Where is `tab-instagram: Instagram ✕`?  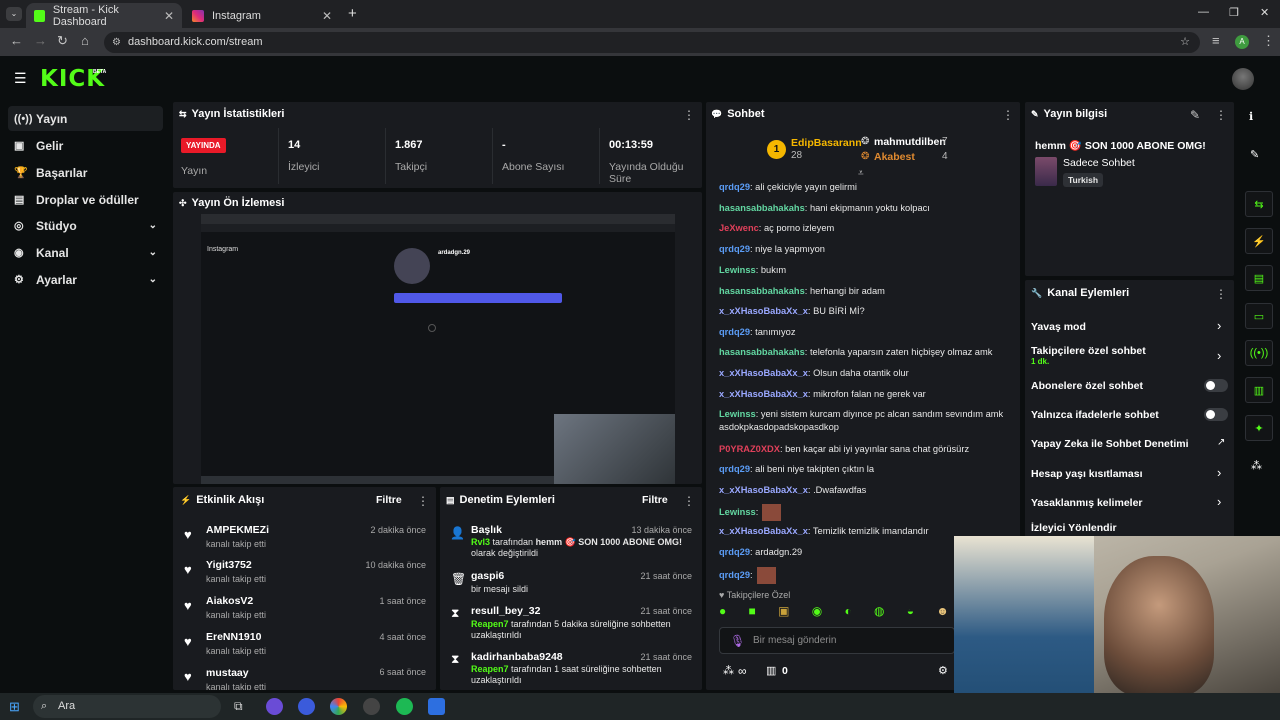
tab-instagram: Instagram ✕ is located at coordinates (262, 15).